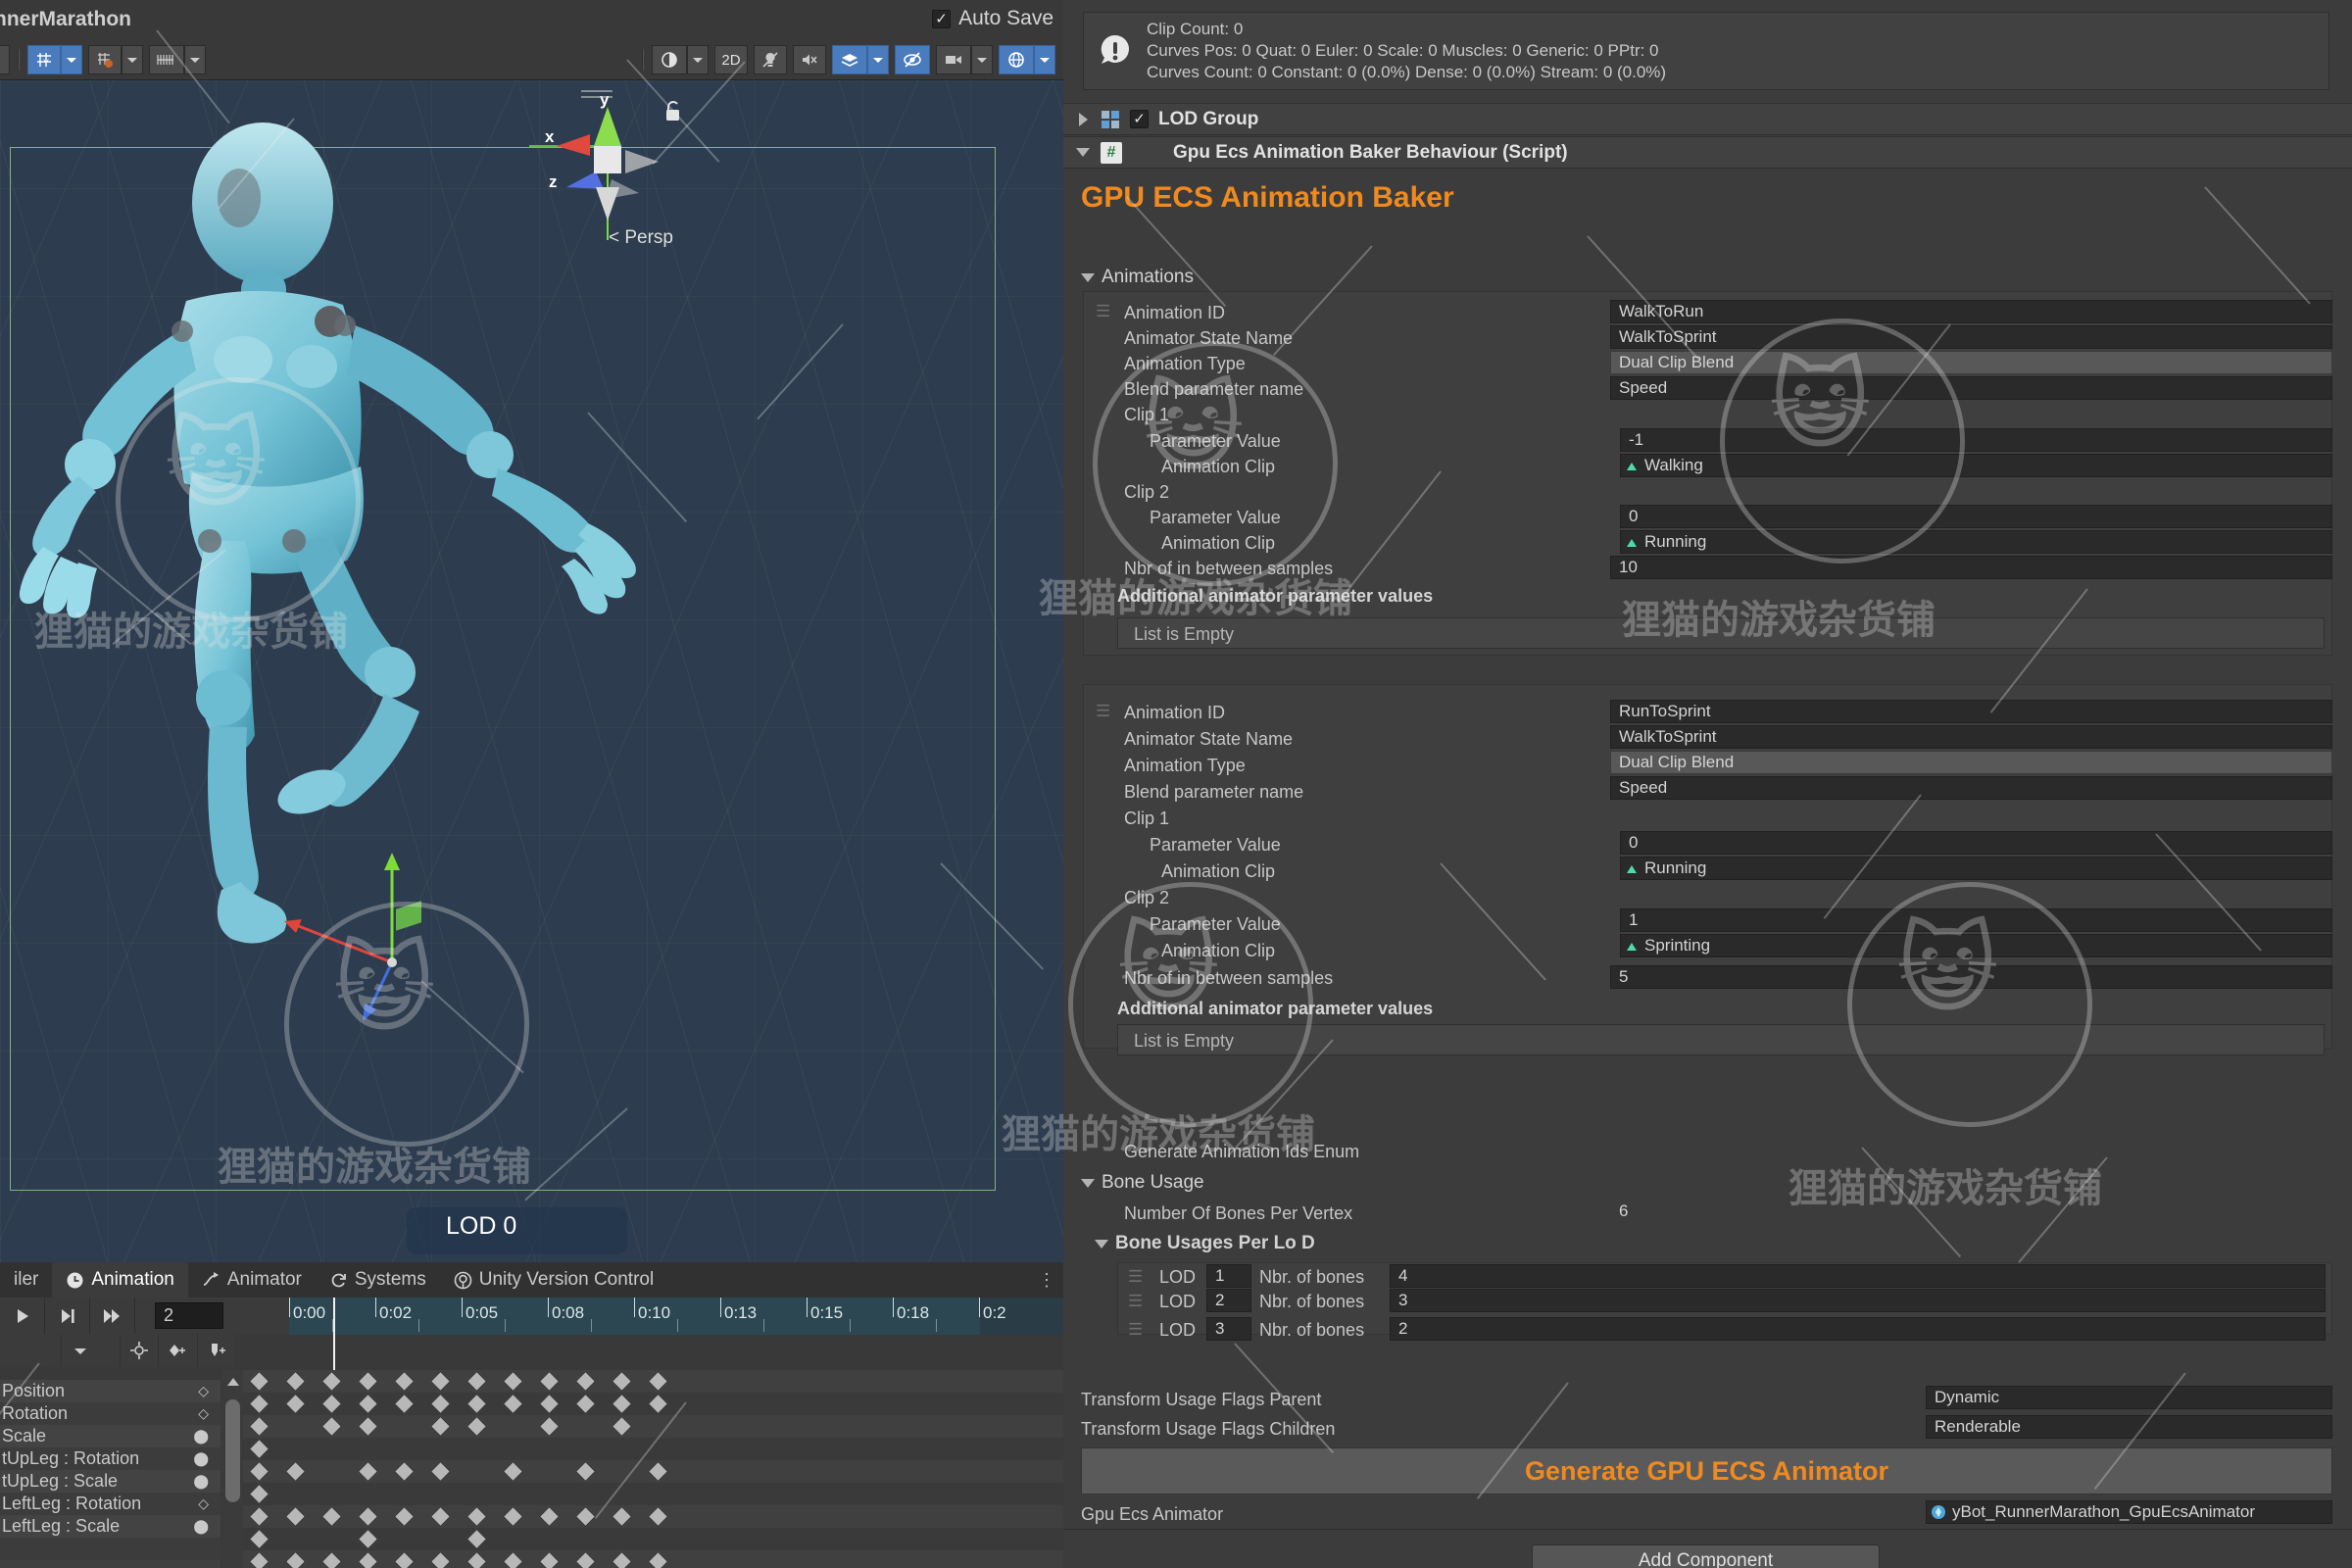 This screenshot has width=2352, height=1568. I want to click on list-item, so click(110, 1549).